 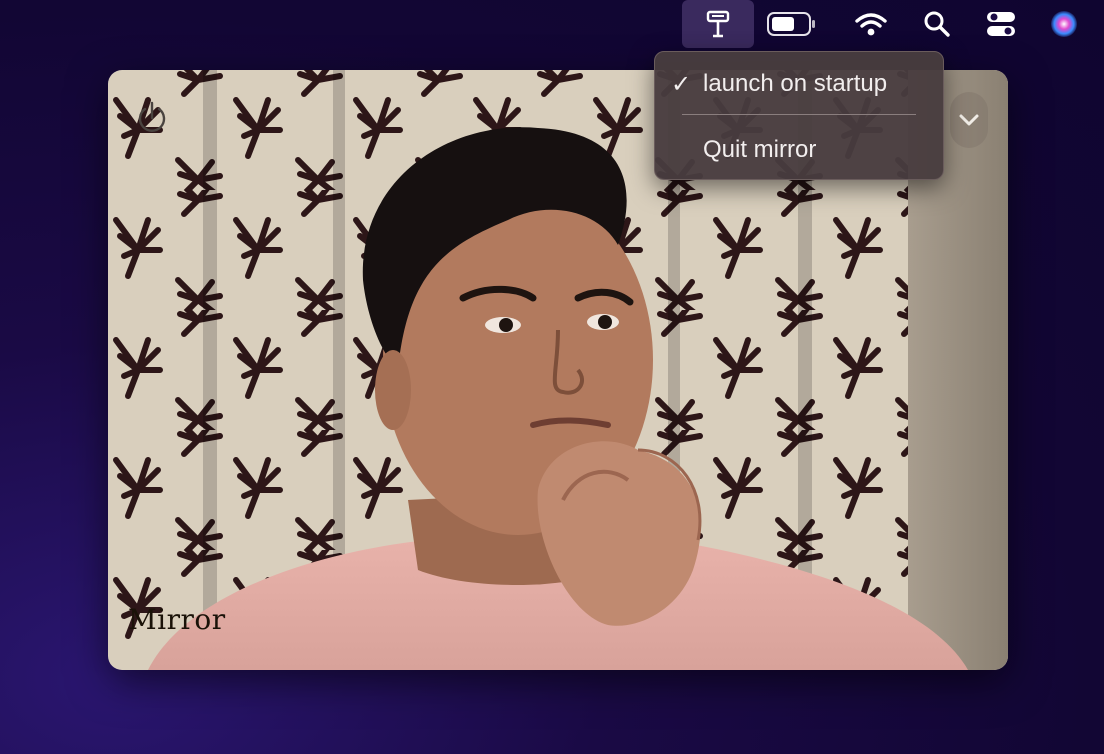 I want to click on wifi-menubar-item, so click(x=871, y=24).